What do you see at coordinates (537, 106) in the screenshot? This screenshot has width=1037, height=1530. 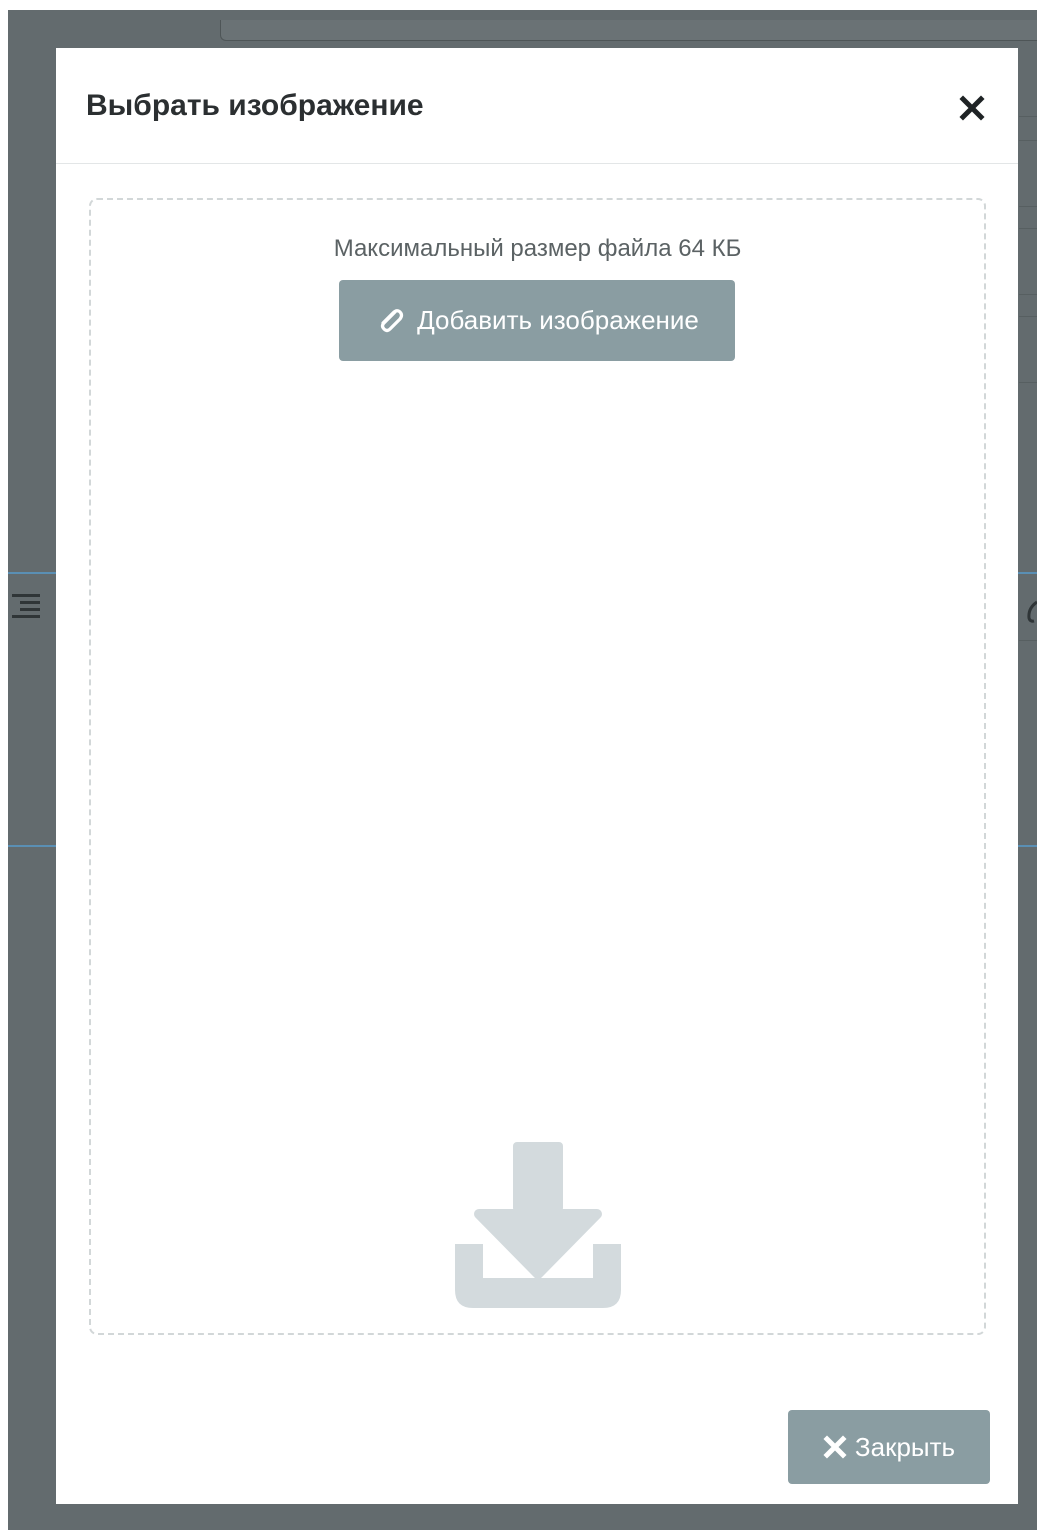 I see `modal-header: Выбрать изображение` at bounding box center [537, 106].